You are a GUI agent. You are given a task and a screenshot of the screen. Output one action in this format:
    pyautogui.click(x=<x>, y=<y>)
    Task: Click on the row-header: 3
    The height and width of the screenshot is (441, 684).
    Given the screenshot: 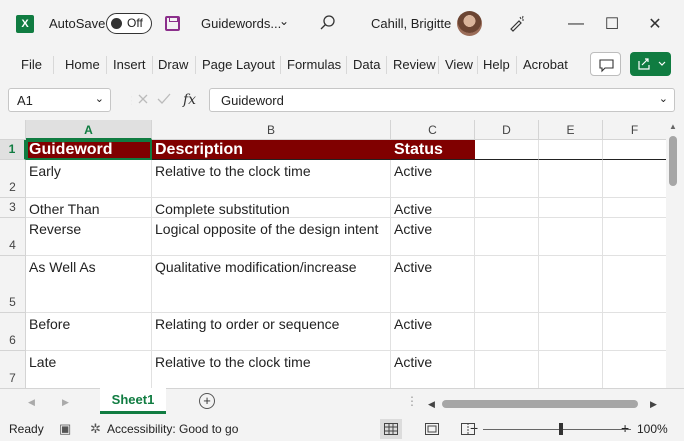 What is the action you would take?
    pyautogui.click(x=13, y=208)
    